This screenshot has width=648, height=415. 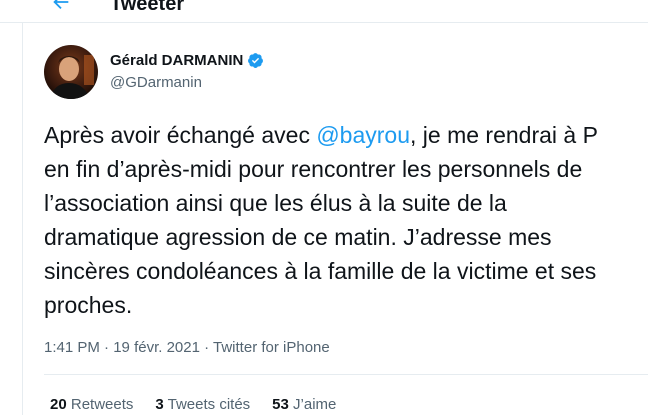 What do you see at coordinates (156, 347) in the screenshot?
I see `tweet-date-link: 19 févr. 2021` at bounding box center [156, 347].